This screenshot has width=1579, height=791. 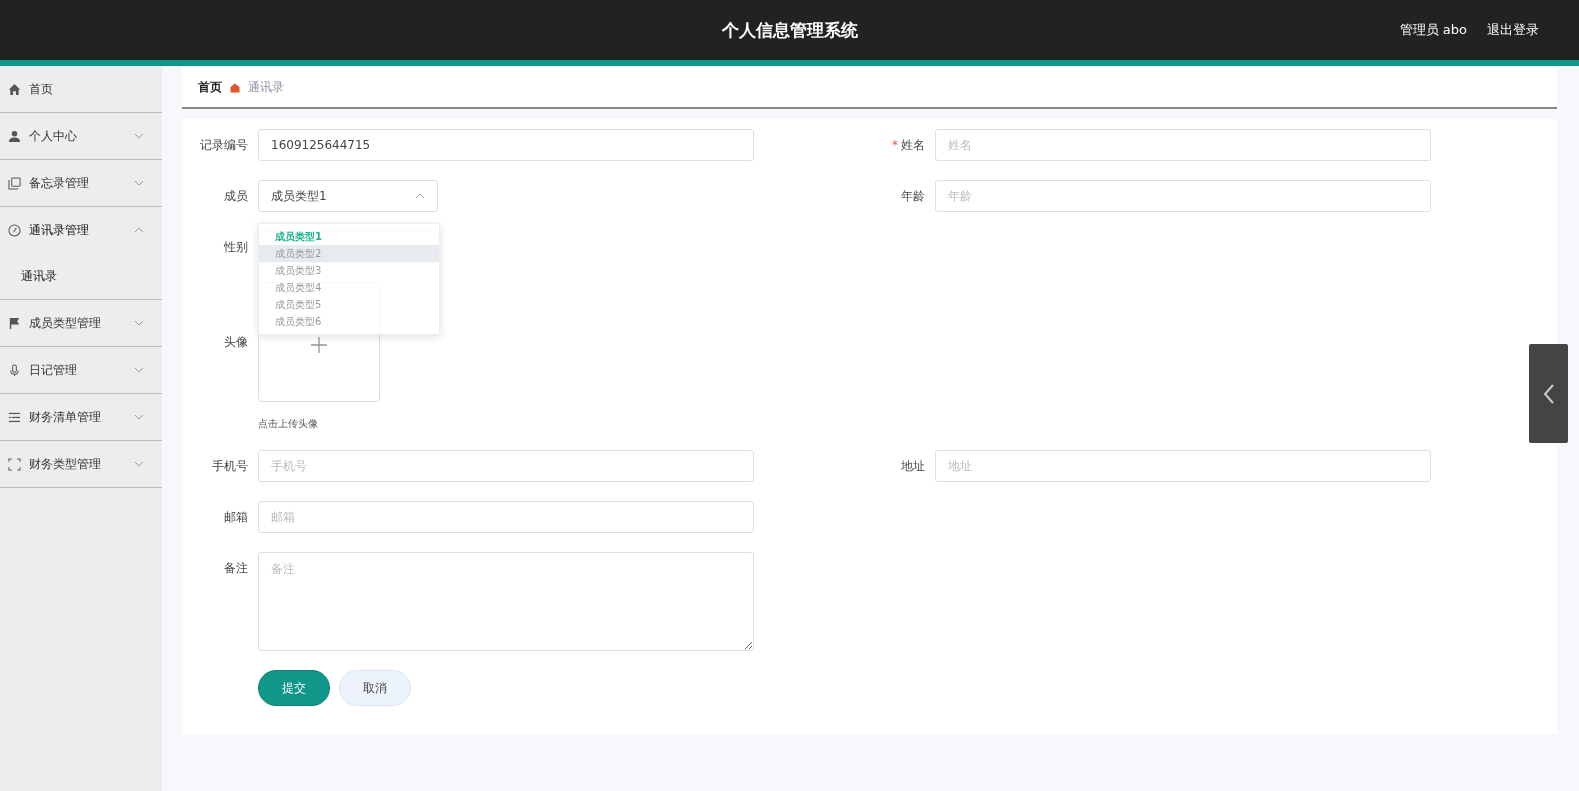 What do you see at coordinates (236, 342) in the screenshot?
I see `field-label: 头像` at bounding box center [236, 342].